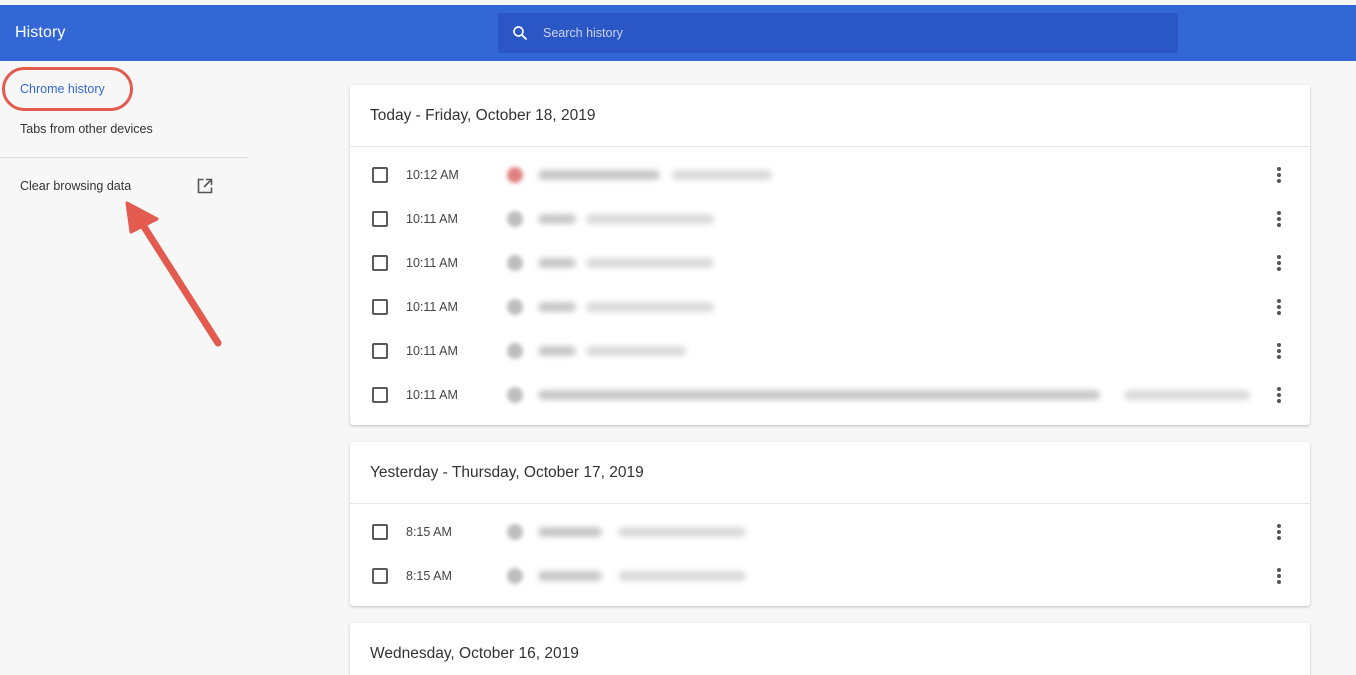  What do you see at coordinates (432, 175) in the screenshot?
I see `entry-time: 10:12 AM` at bounding box center [432, 175].